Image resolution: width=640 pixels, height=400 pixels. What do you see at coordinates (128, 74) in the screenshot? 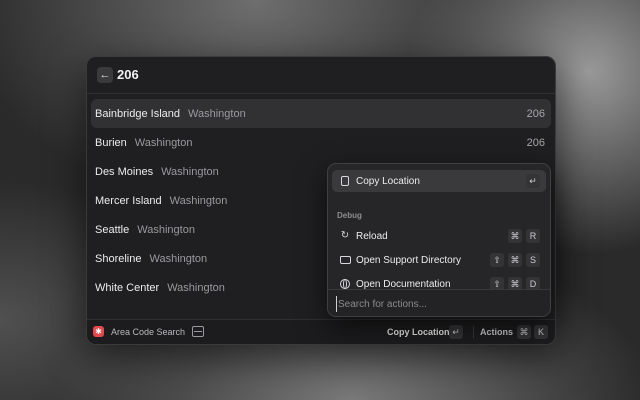
I see `search-query: 206` at bounding box center [128, 74].